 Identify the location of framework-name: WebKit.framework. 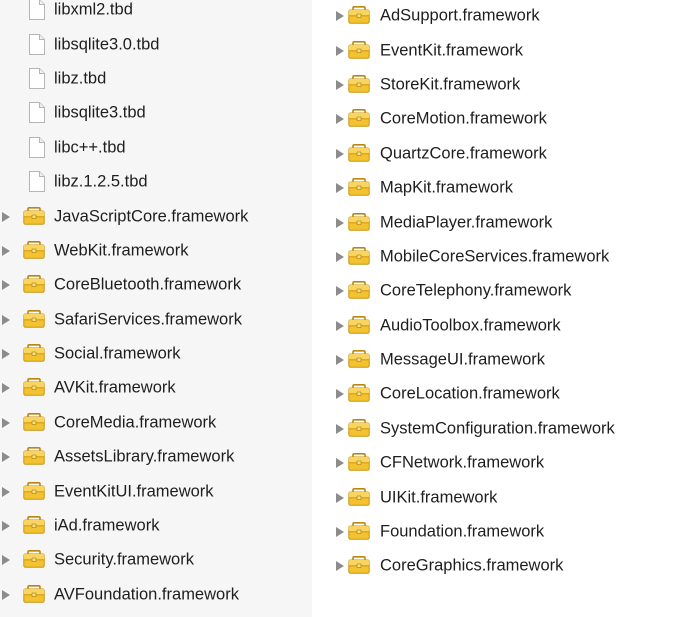
(121, 250).